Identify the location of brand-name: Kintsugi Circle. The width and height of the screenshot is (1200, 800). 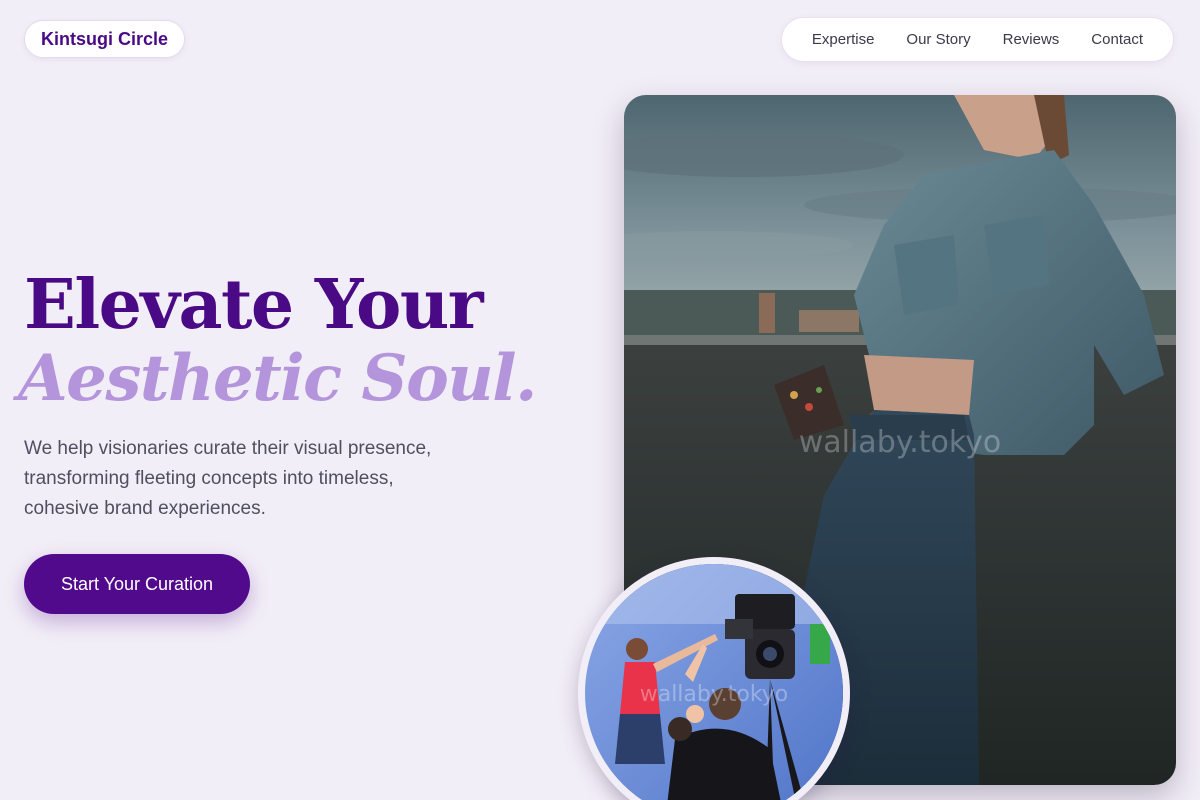
(105, 38).